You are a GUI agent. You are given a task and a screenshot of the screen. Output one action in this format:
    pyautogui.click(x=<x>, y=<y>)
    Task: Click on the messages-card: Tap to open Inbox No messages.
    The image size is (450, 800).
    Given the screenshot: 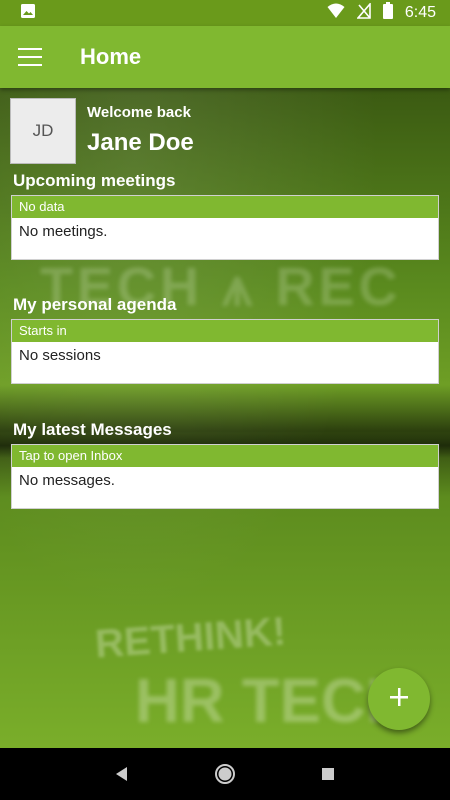 What is the action you would take?
    pyautogui.click(x=225, y=476)
    